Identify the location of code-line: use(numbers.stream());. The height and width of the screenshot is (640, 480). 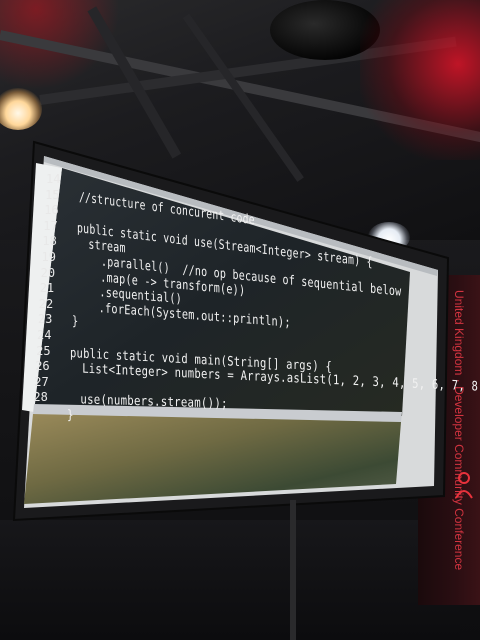
(148, 402).